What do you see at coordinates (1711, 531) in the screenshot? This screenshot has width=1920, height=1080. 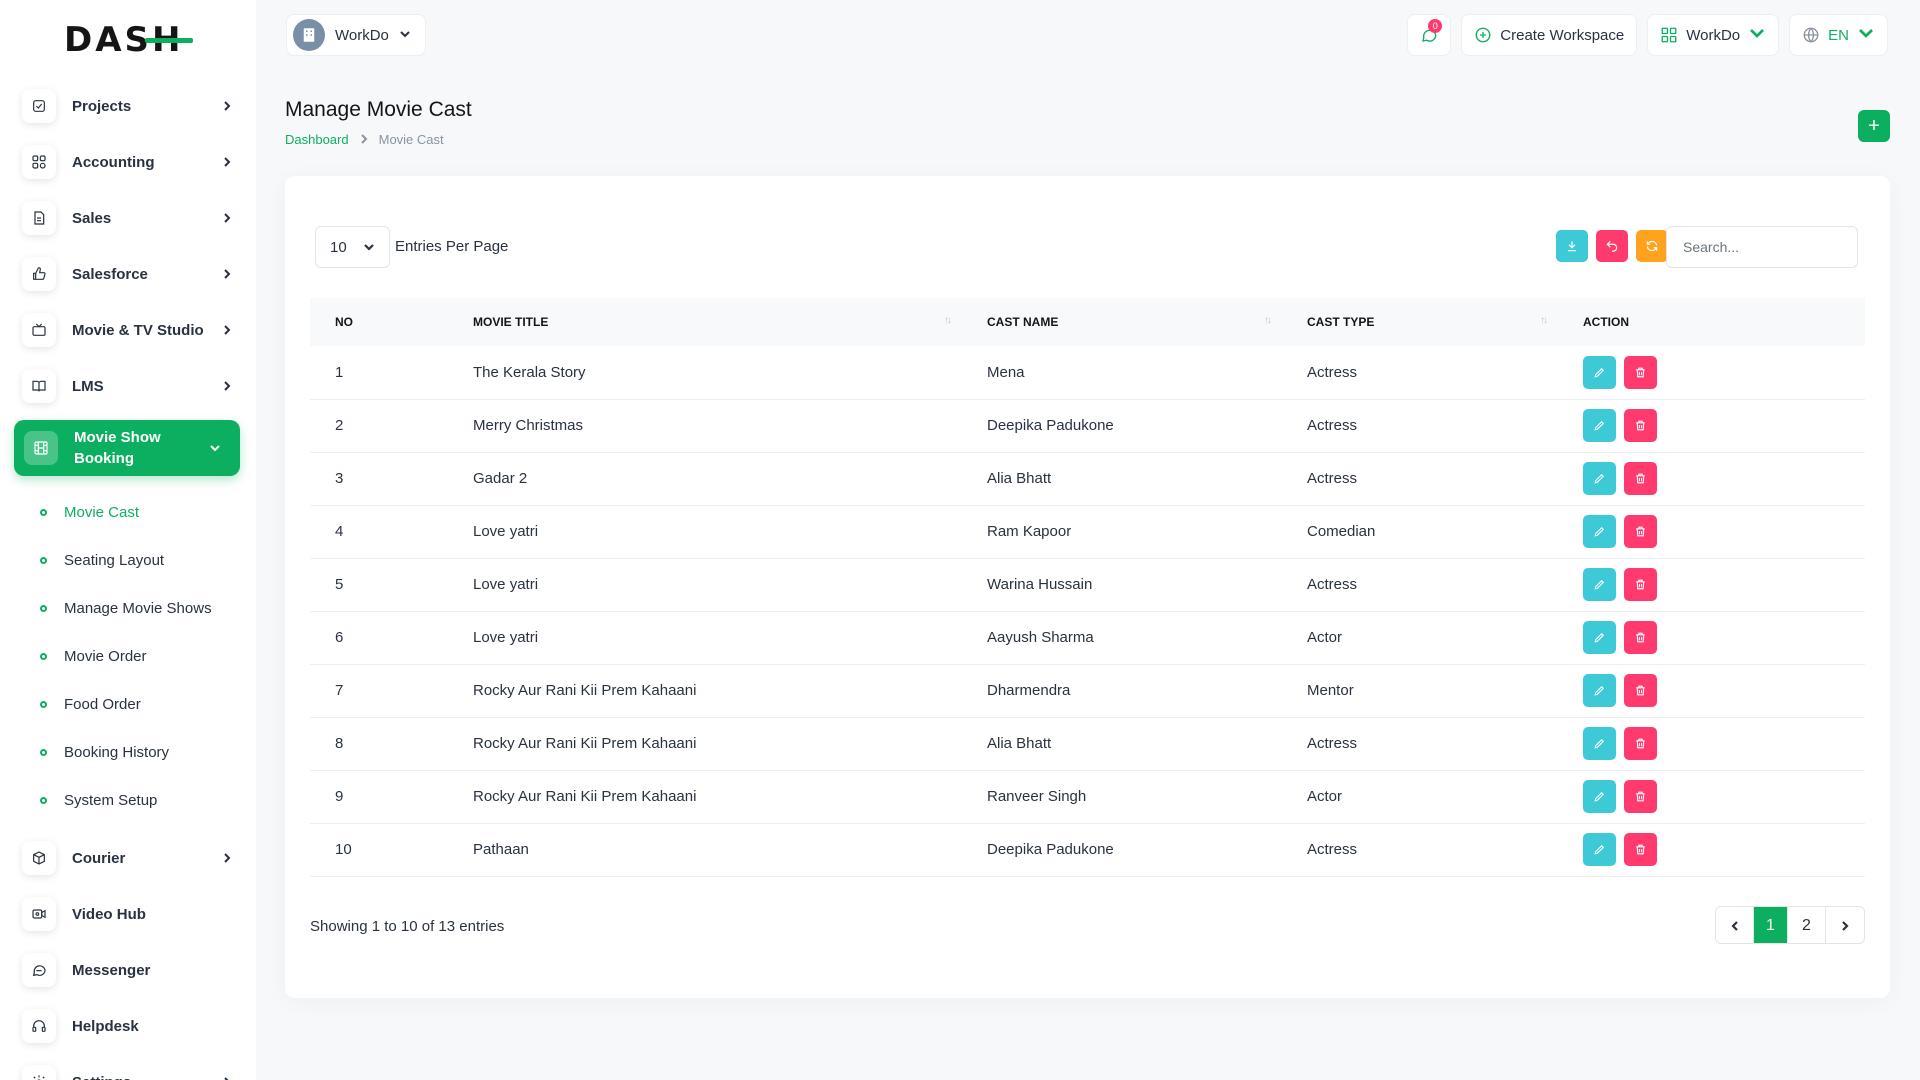 I see `cell-action` at bounding box center [1711, 531].